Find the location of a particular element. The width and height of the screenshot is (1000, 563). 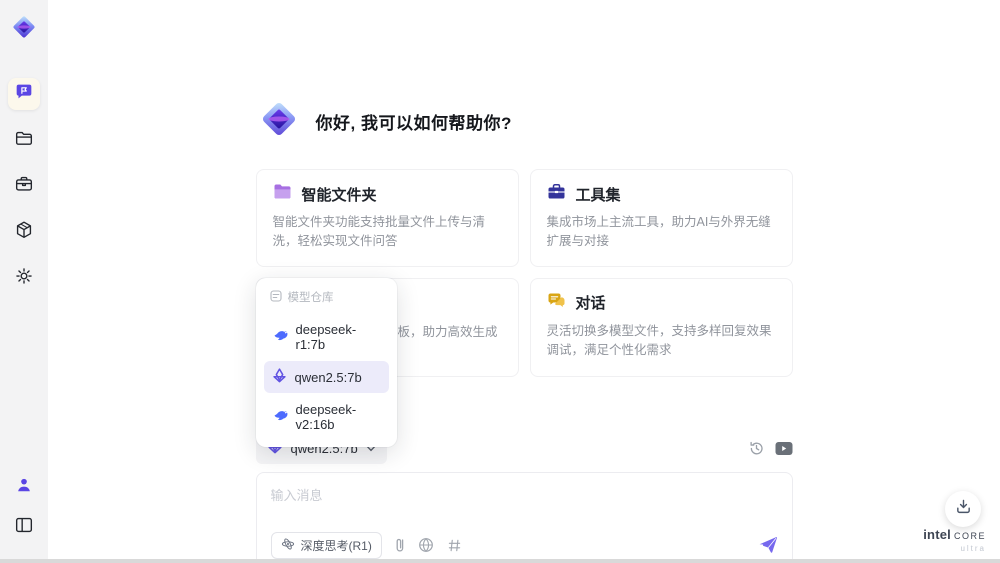

briefcase-icon is located at coordinates (24, 186).